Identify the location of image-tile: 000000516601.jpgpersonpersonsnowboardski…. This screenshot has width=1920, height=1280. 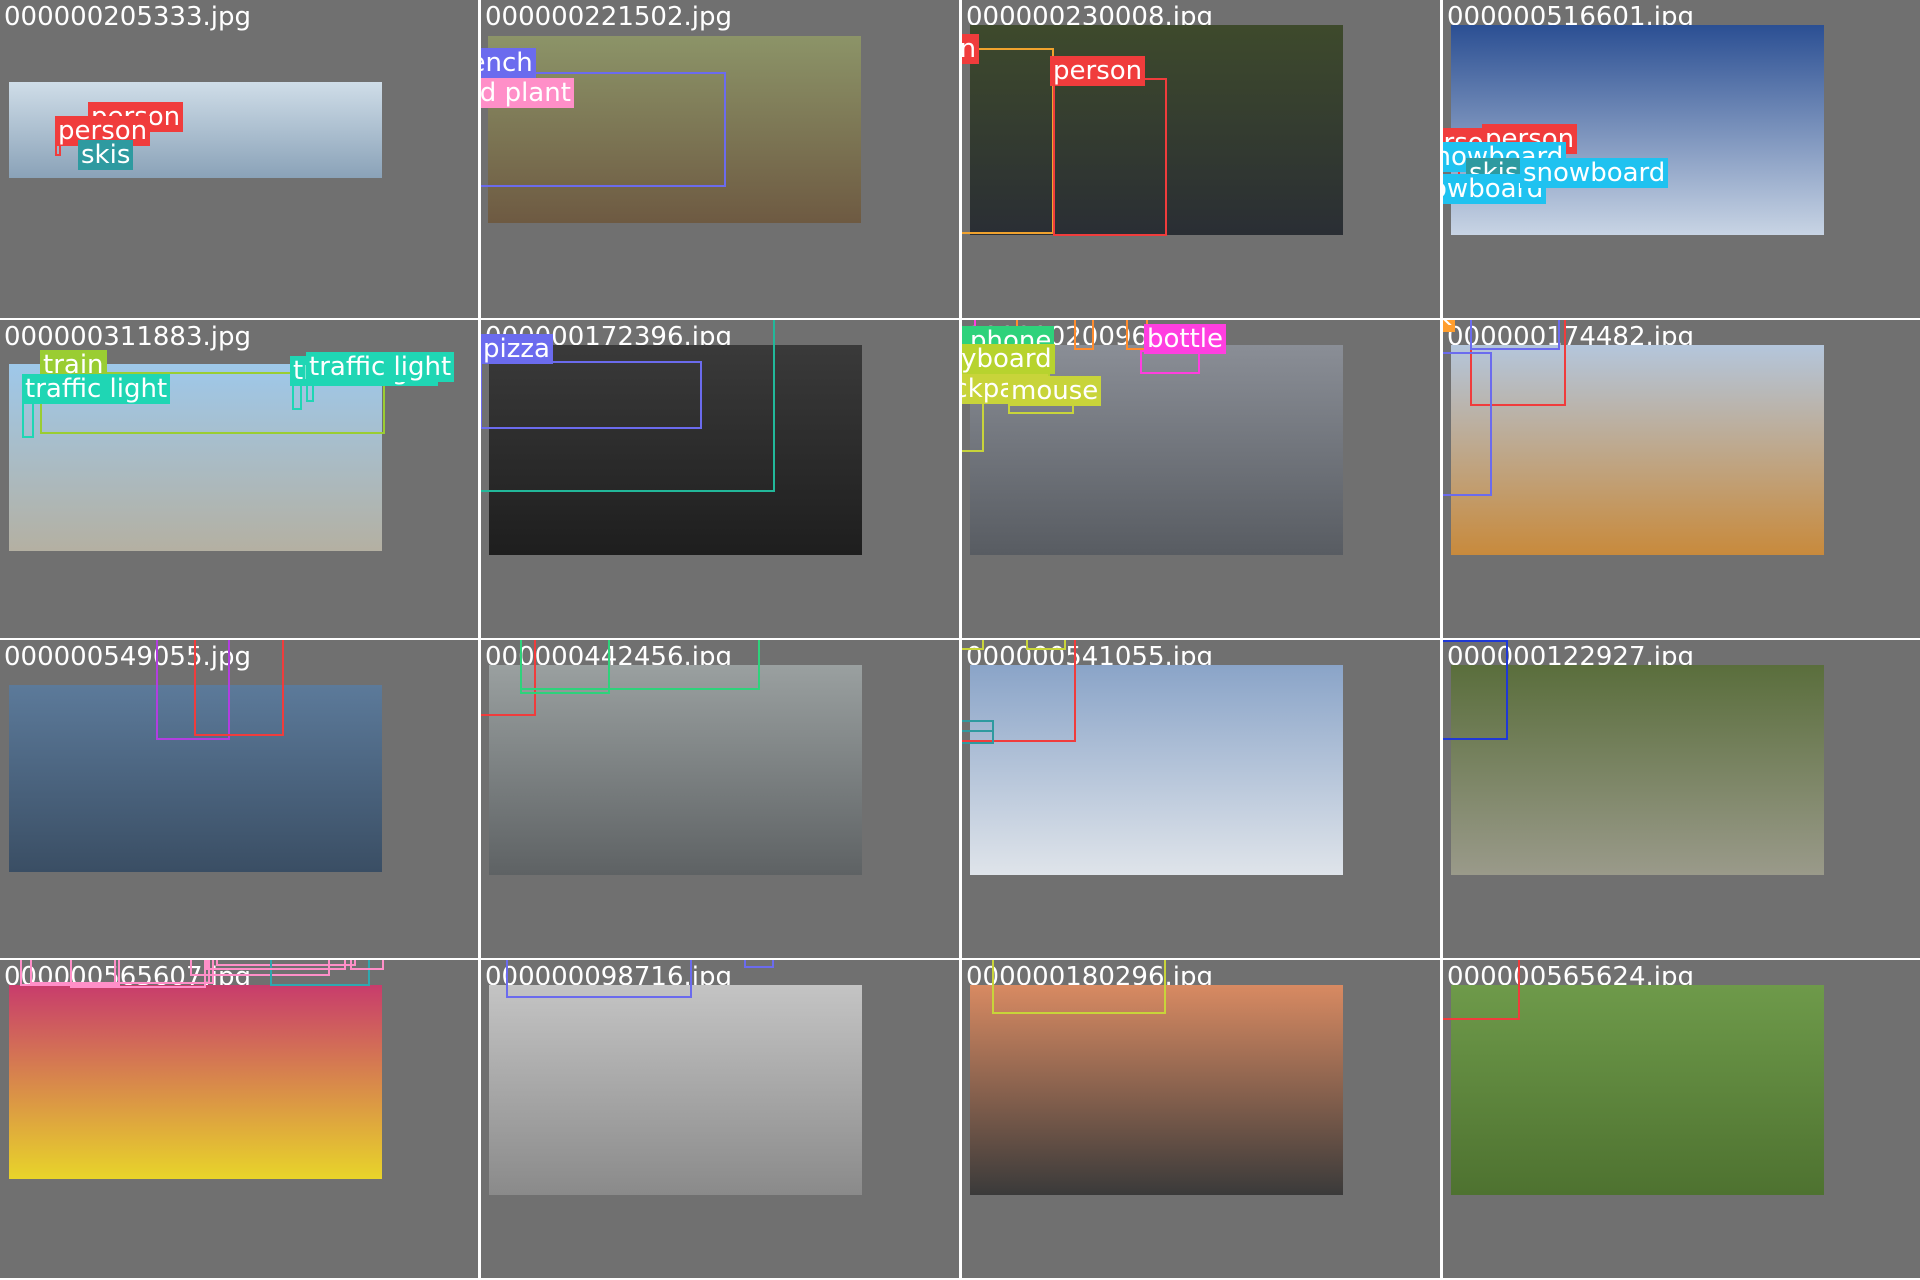
(1681, 159).